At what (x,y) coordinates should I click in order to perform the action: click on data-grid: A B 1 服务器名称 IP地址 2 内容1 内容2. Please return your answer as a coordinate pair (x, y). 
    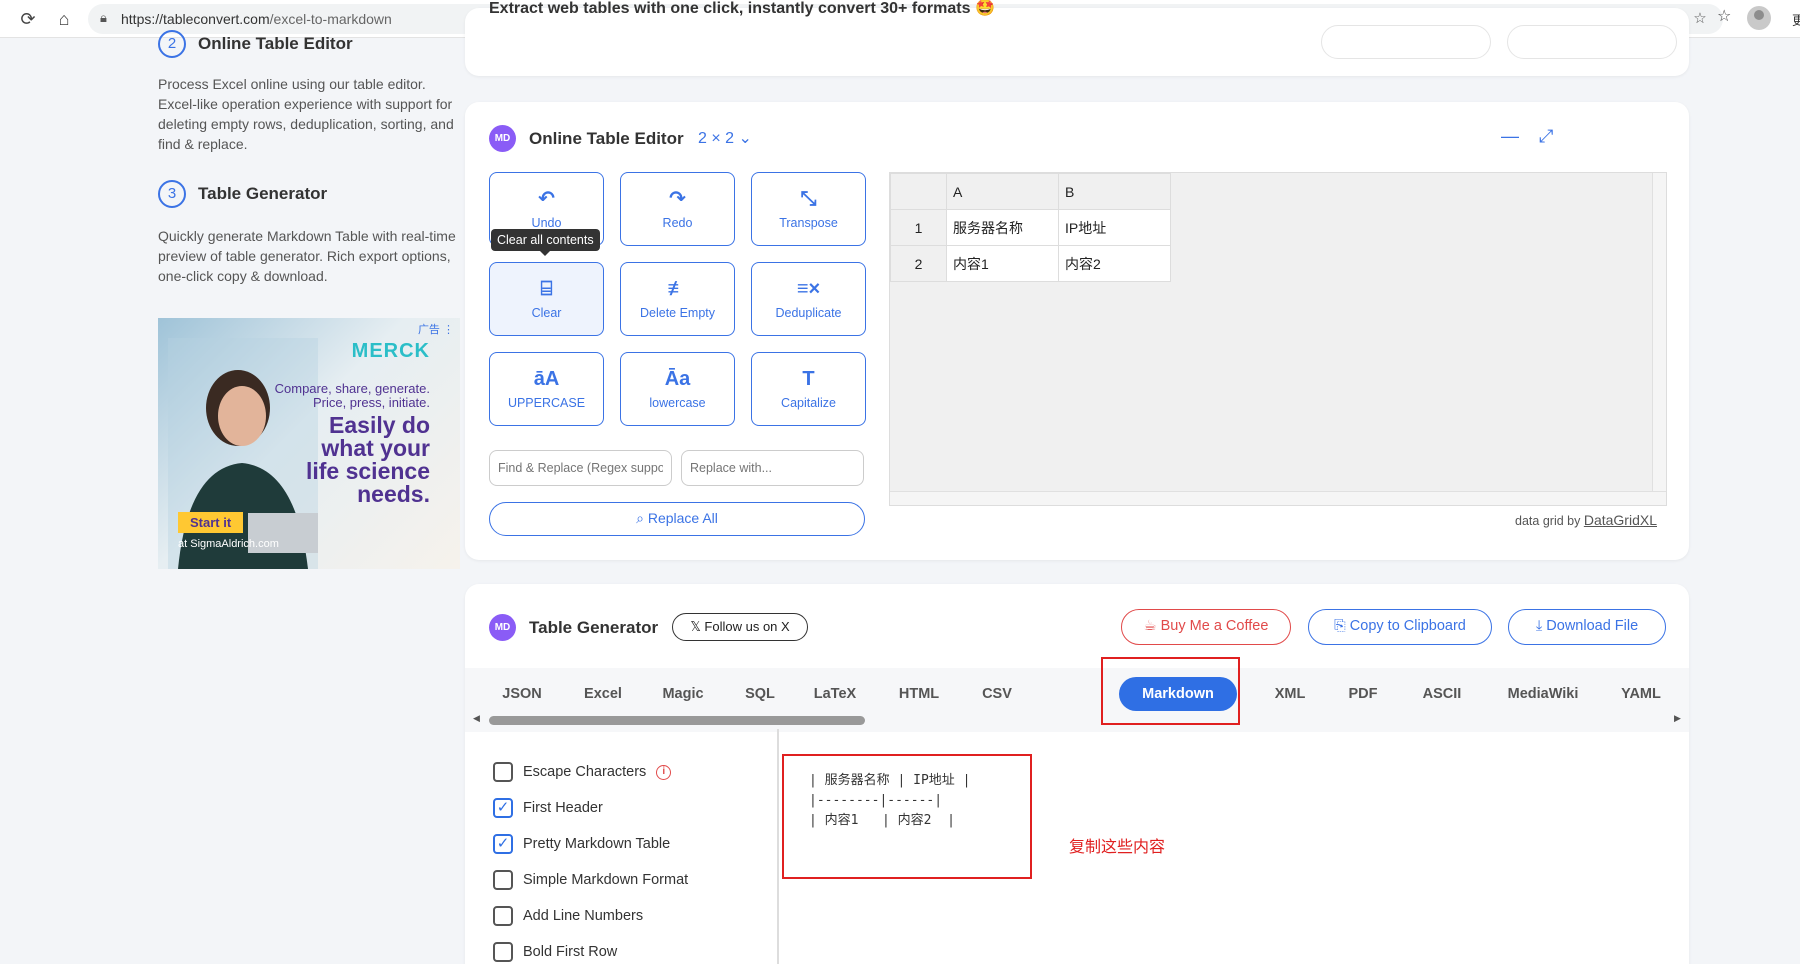
    Looking at the image, I should click on (1278, 339).